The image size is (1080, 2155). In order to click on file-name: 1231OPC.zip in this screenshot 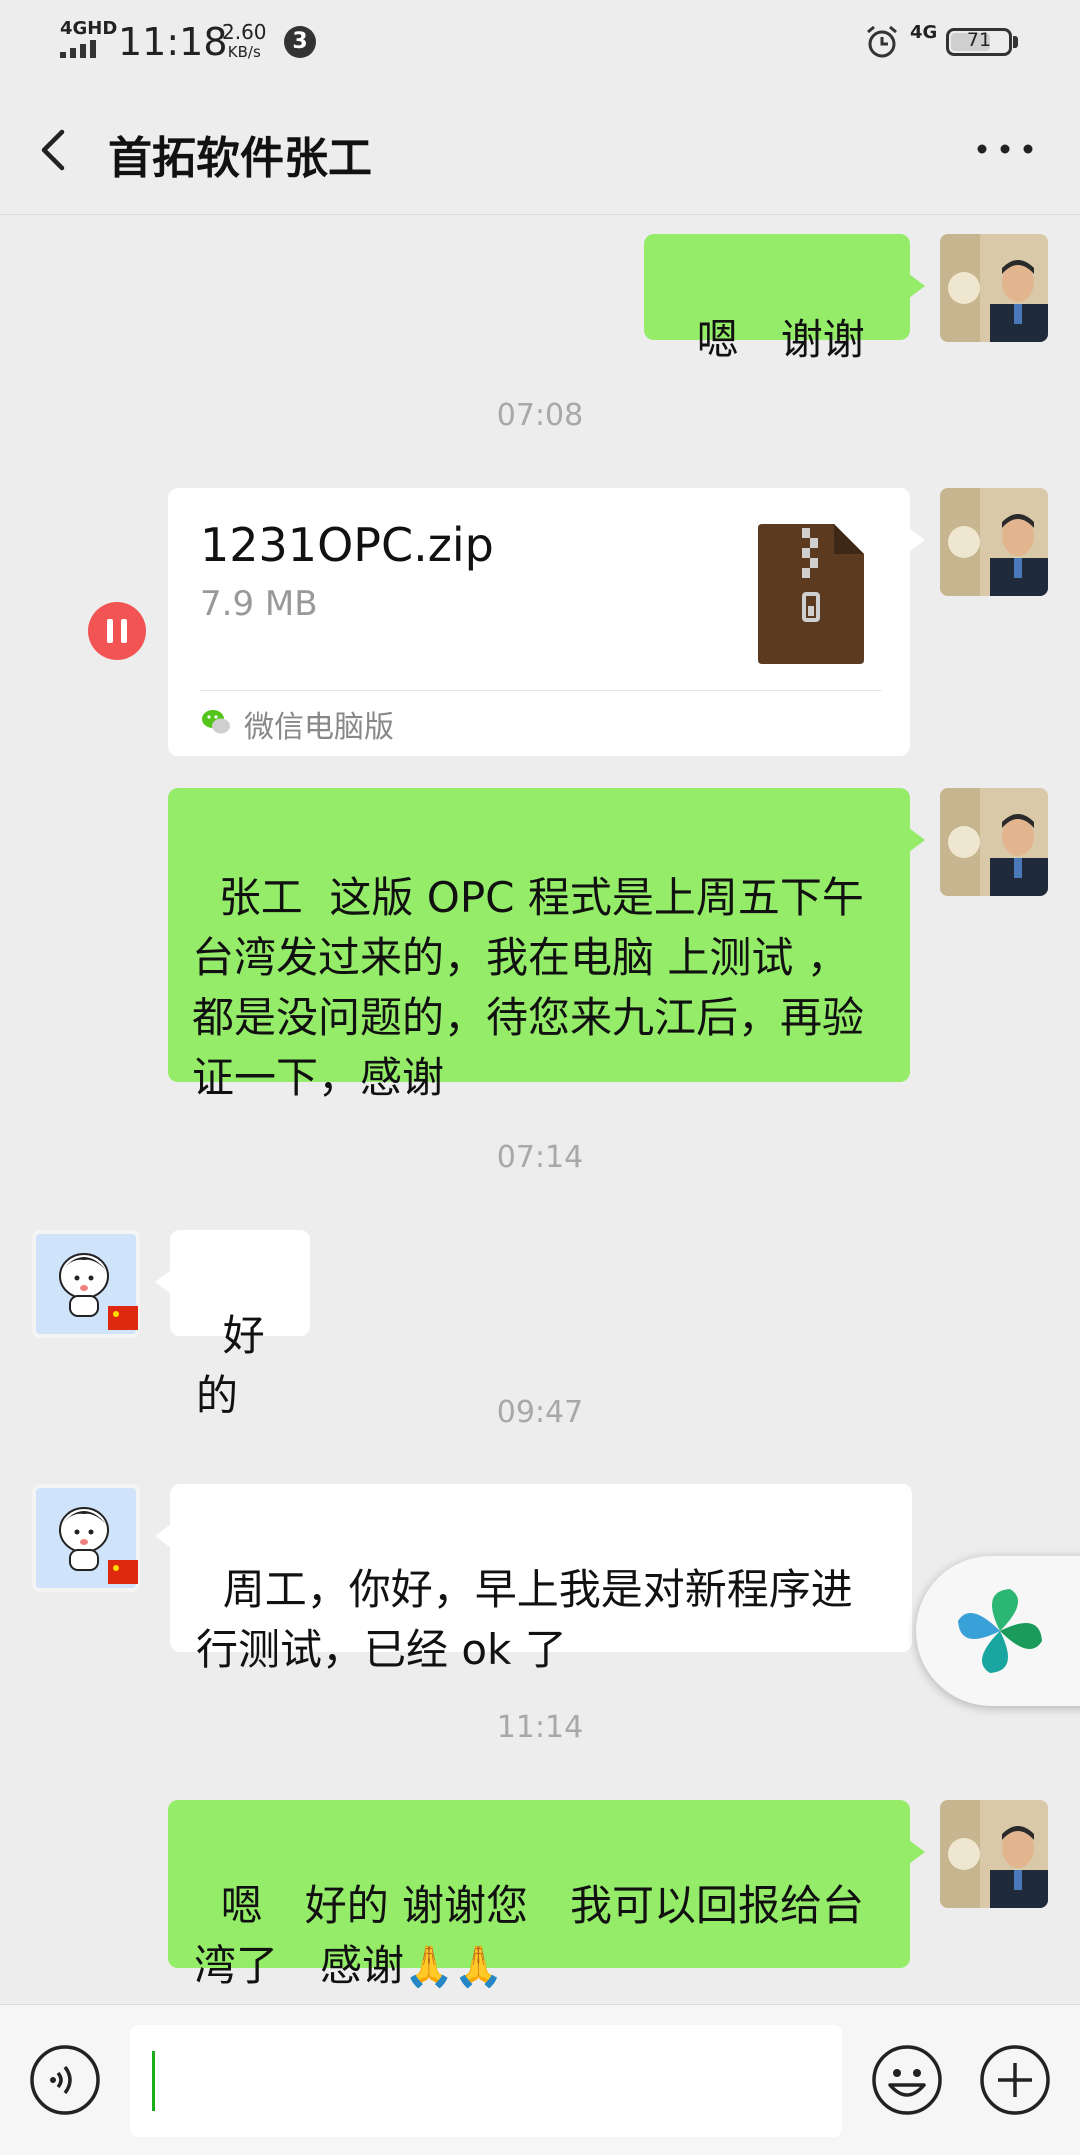, I will do `click(347, 545)`.